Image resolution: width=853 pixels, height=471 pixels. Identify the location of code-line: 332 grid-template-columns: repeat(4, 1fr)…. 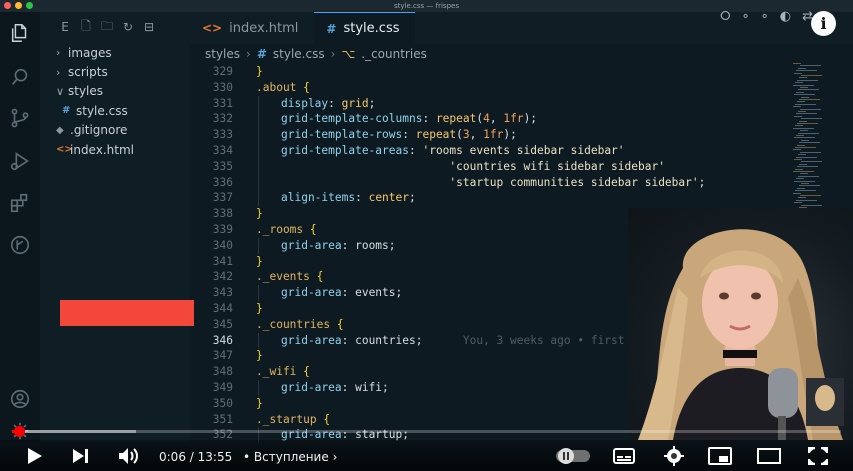
(490, 119).